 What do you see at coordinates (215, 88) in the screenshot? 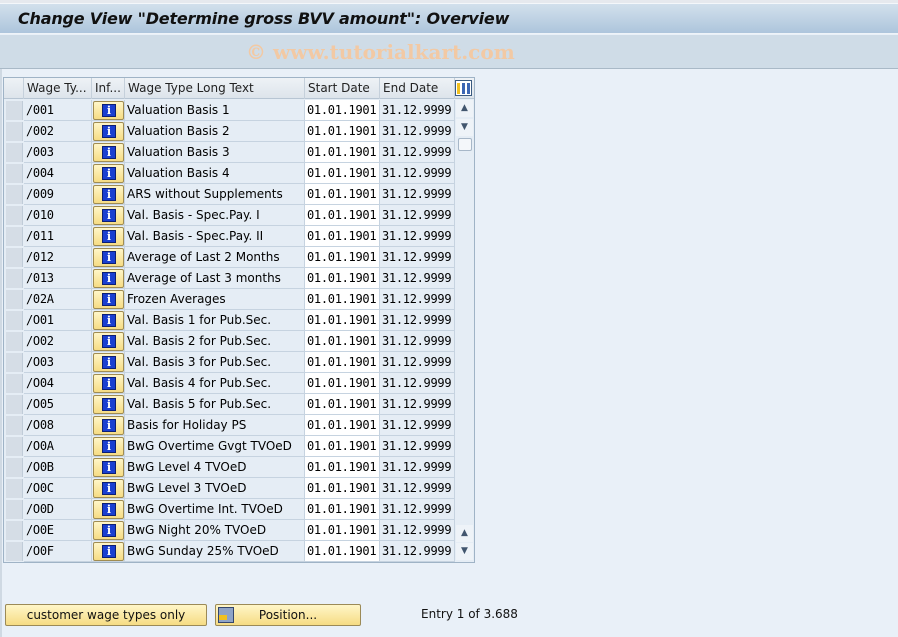
I see `column-header-long-text: Wage Type Long Text` at bounding box center [215, 88].